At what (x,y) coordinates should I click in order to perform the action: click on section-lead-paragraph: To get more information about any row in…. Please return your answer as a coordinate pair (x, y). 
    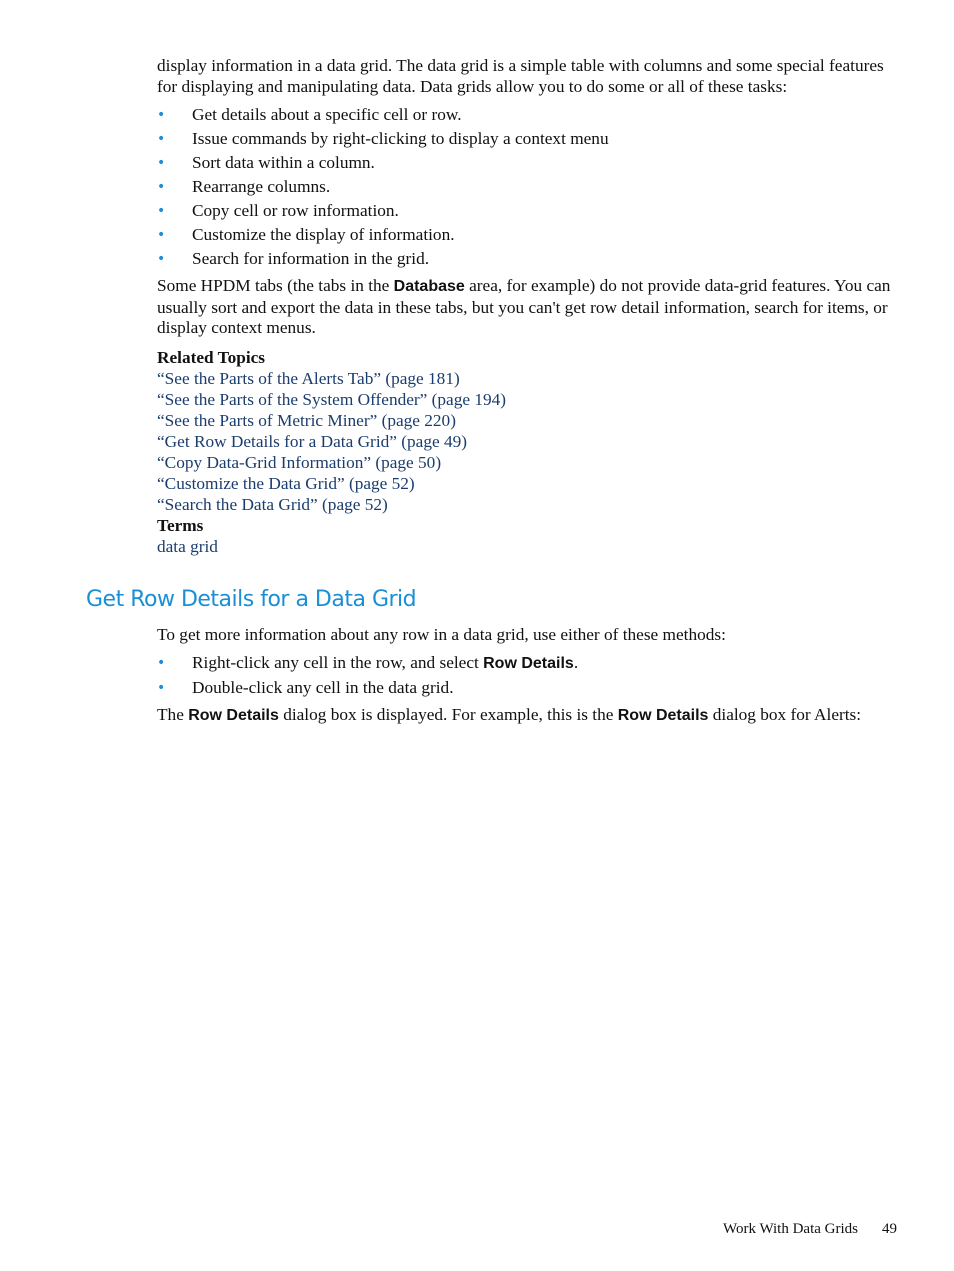
    Looking at the image, I should click on (441, 634).